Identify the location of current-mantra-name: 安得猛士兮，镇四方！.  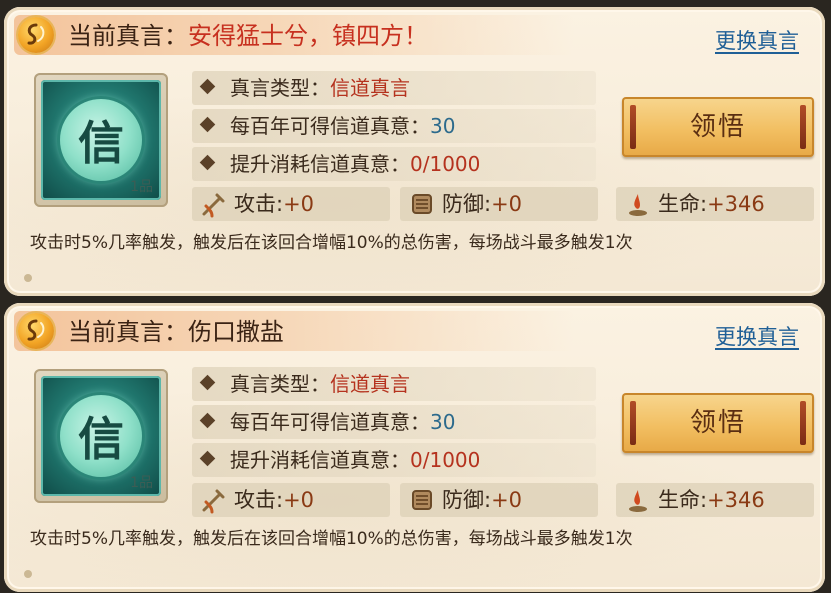
(308, 36).